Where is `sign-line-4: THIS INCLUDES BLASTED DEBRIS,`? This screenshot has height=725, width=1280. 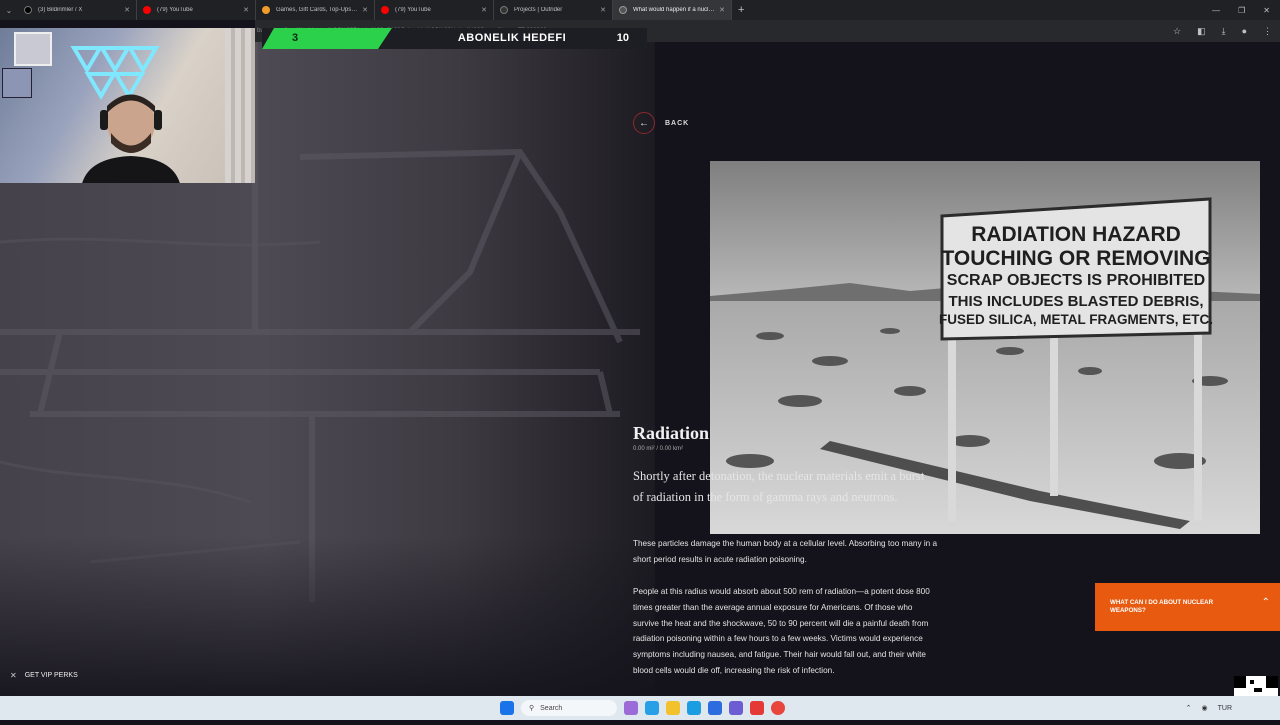 sign-line-4: THIS INCLUDES BLASTED DEBRIS, is located at coordinates (1075, 301).